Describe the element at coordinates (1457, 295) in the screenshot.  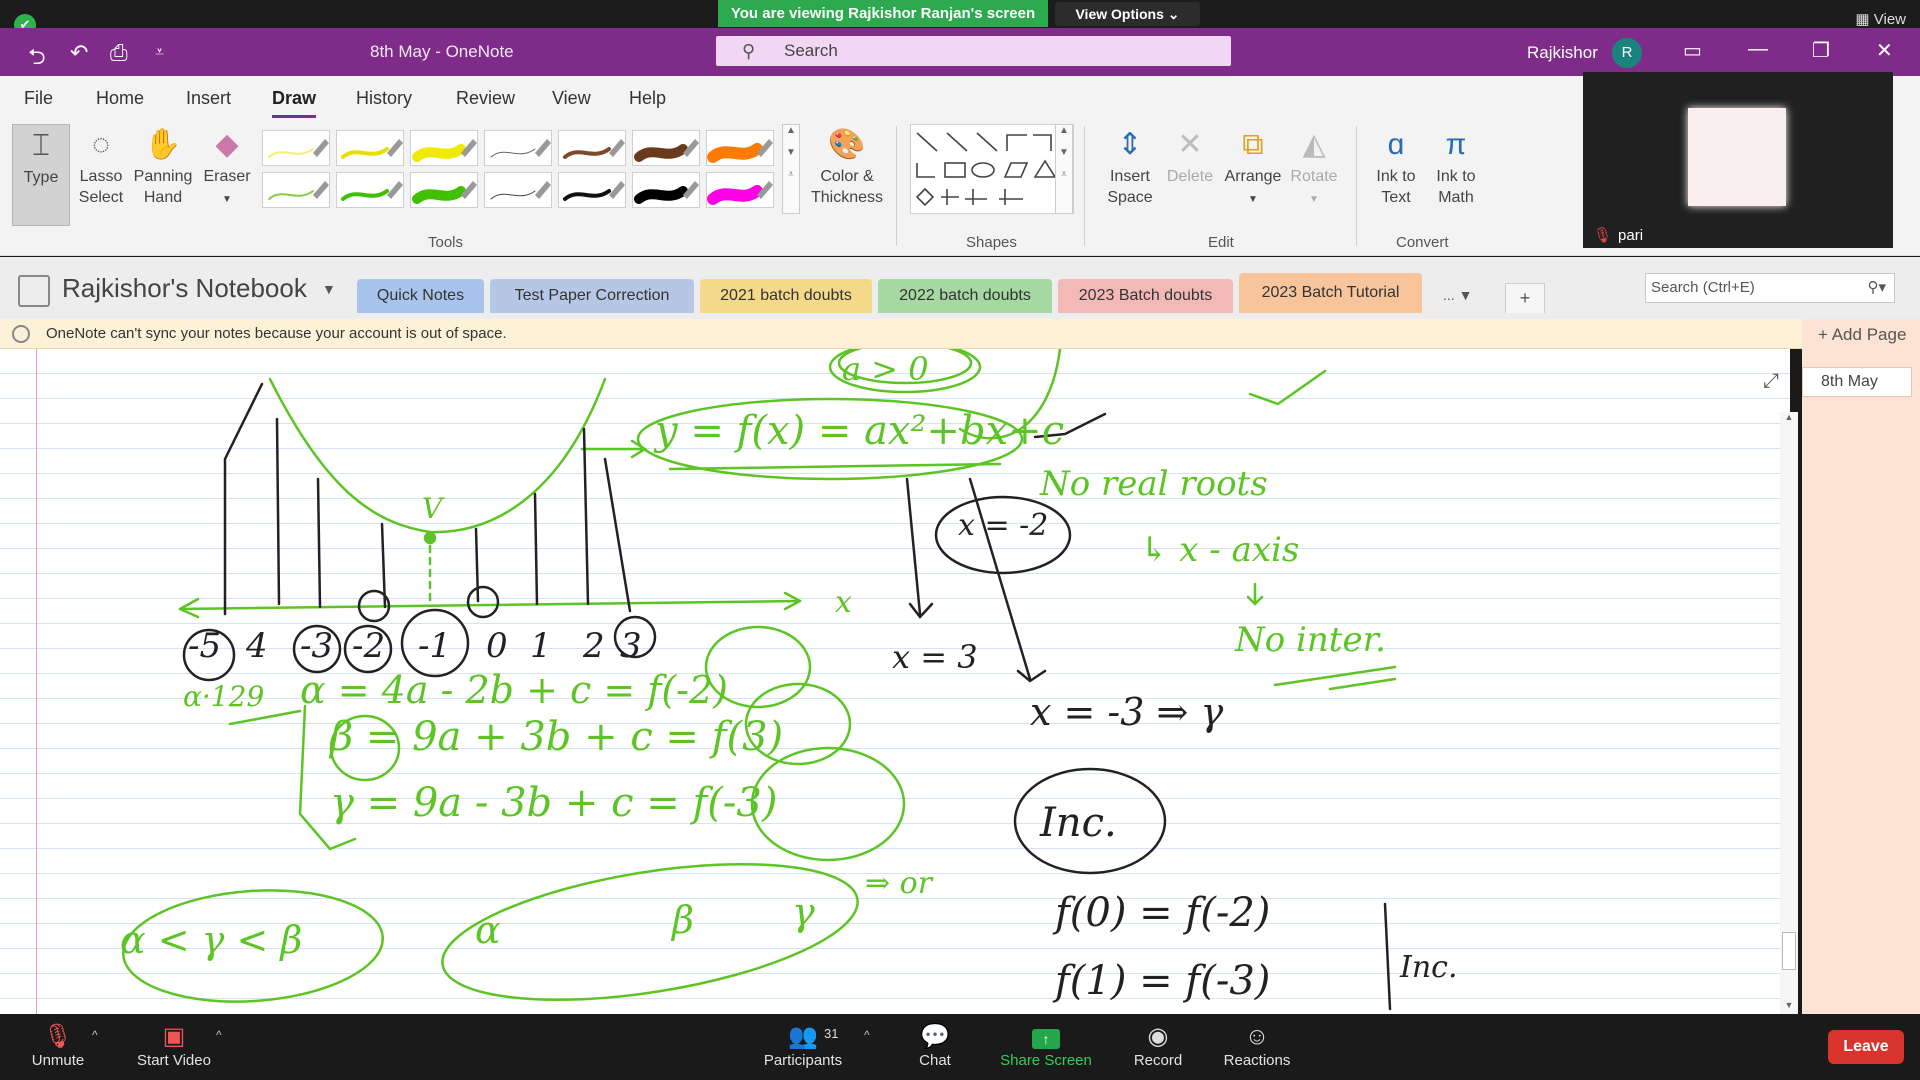
I see `sections-more-button: ... ▼` at that location.